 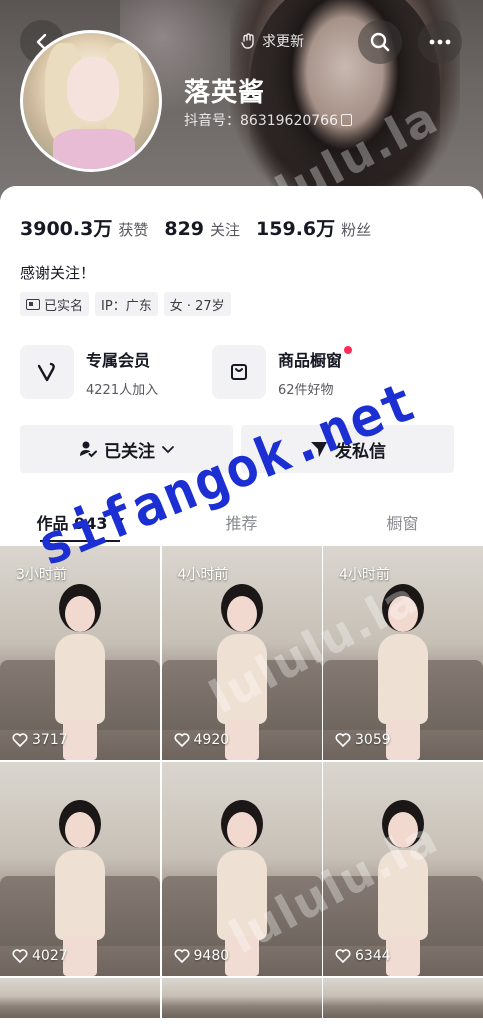 I want to click on shopping-bag-icon, so click(x=239, y=372).